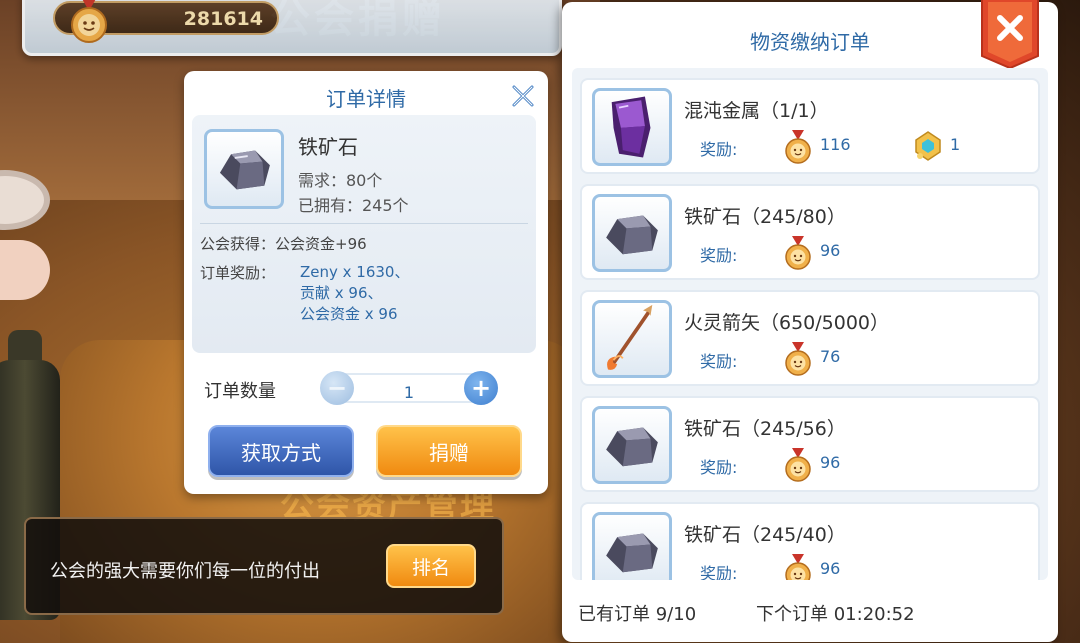  Describe the element at coordinates (835, 144) in the screenshot. I see `order-reward-value: 116` at that location.